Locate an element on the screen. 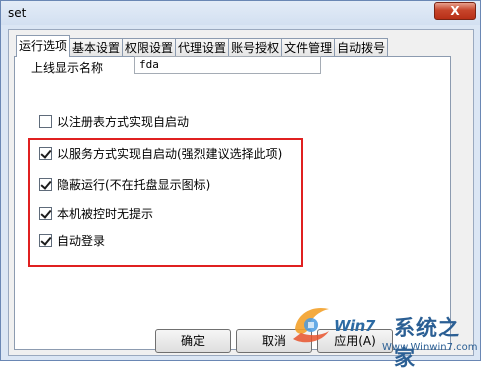 Image resolution: width=481 pixels, height=372 pixels. tab-strip: 运行选项 基本设置 权限设置 代理设置 账号授权 文件管理 自动拨号 is located at coordinates (202, 46).